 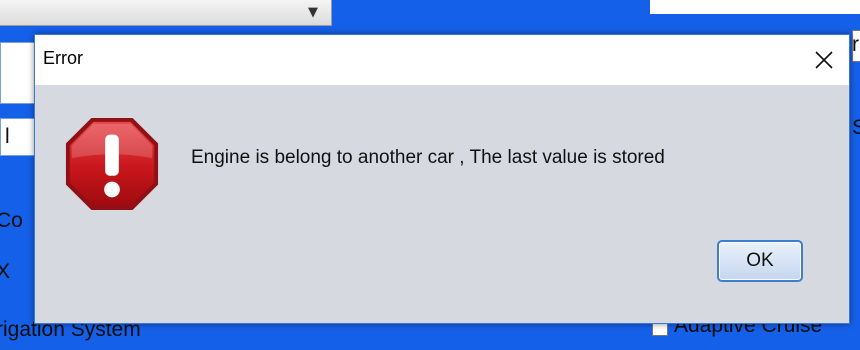 I want to click on background-label: X, so click(x=5, y=271).